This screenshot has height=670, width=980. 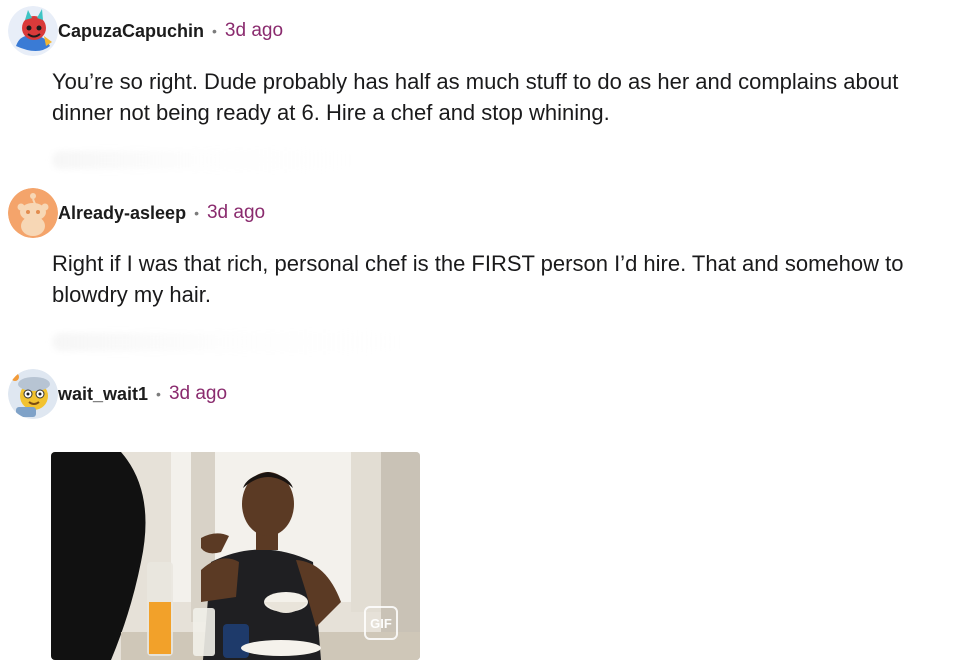 I want to click on comment-header: Already-asleep • 3d ago, so click(x=136, y=213).